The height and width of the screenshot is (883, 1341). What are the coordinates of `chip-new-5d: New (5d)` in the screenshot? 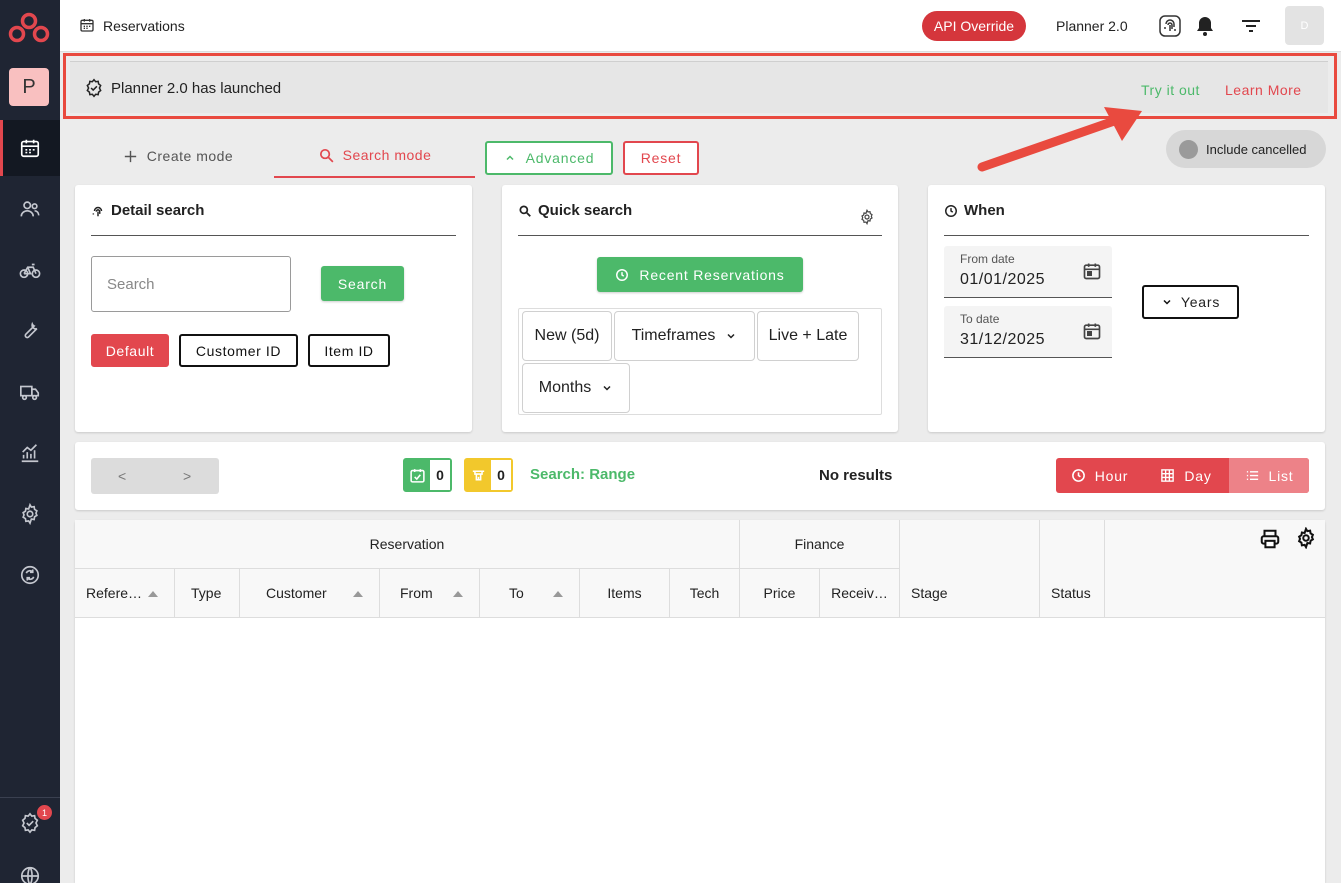 It's located at (567, 336).